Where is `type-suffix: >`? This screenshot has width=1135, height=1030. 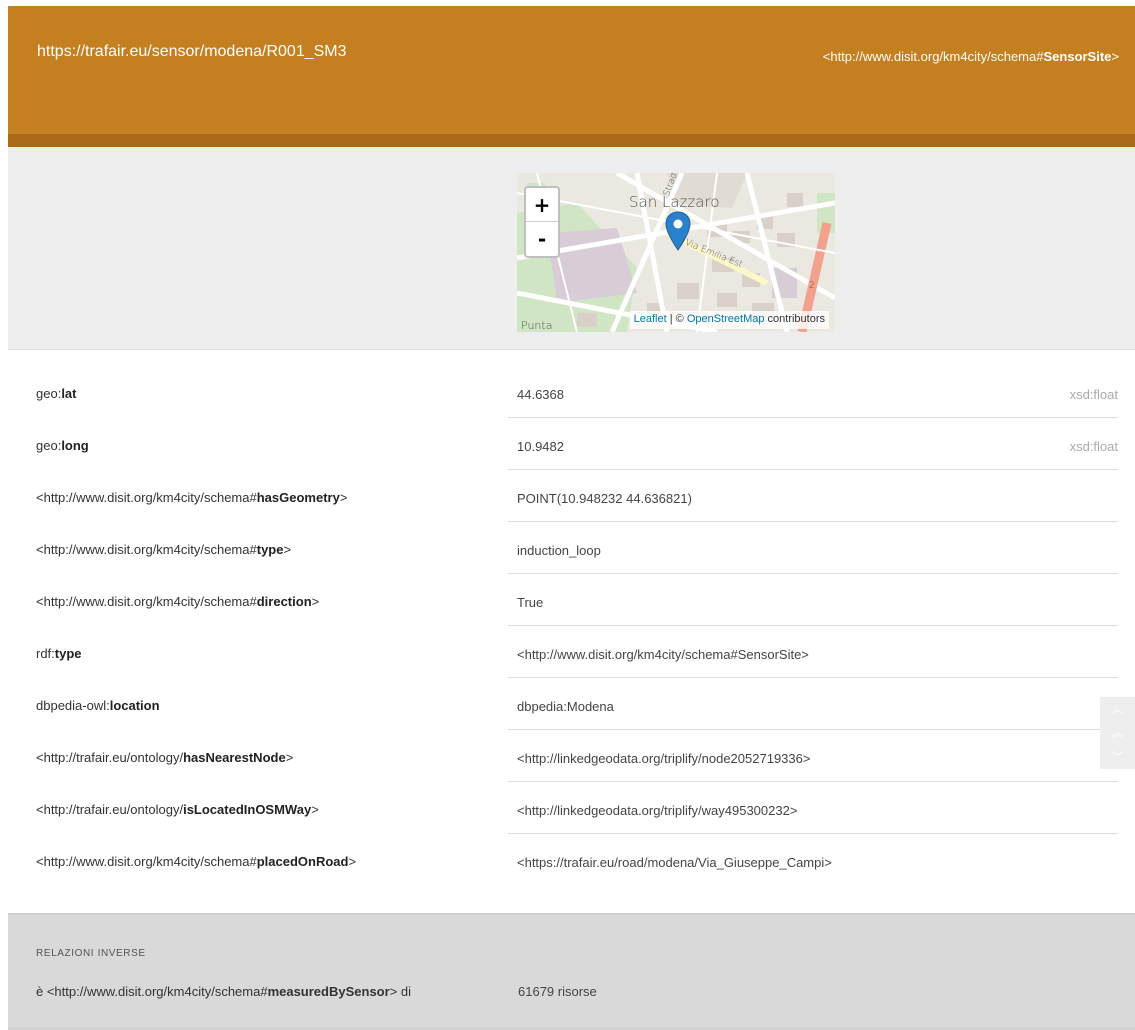 type-suffix: > is located at coordinates (1115, 56).